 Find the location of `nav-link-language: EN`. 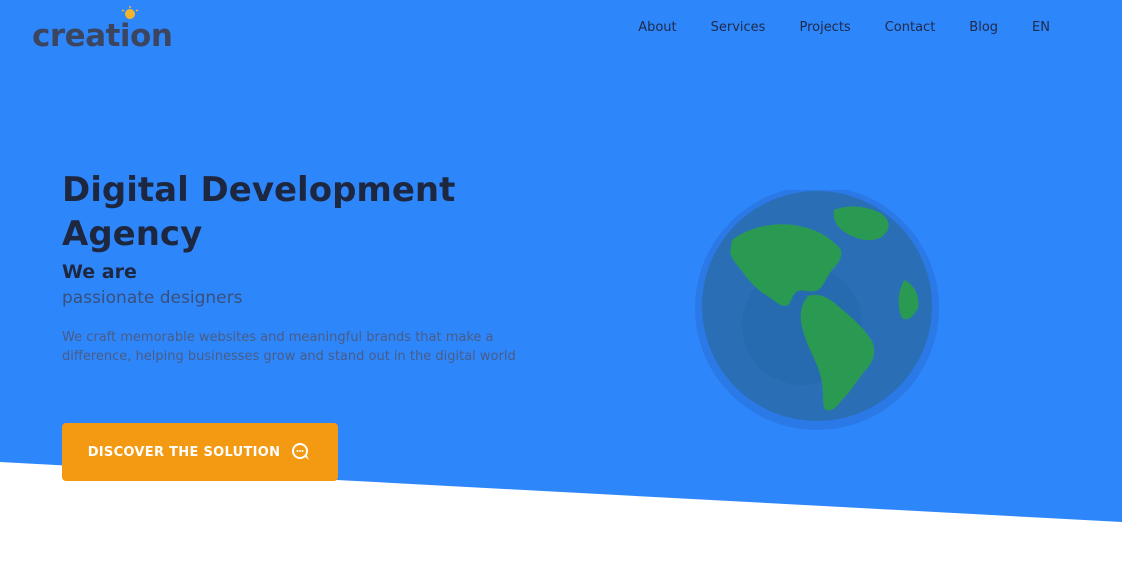

nav-link-language: EN is located at coordinates (1041, 27).